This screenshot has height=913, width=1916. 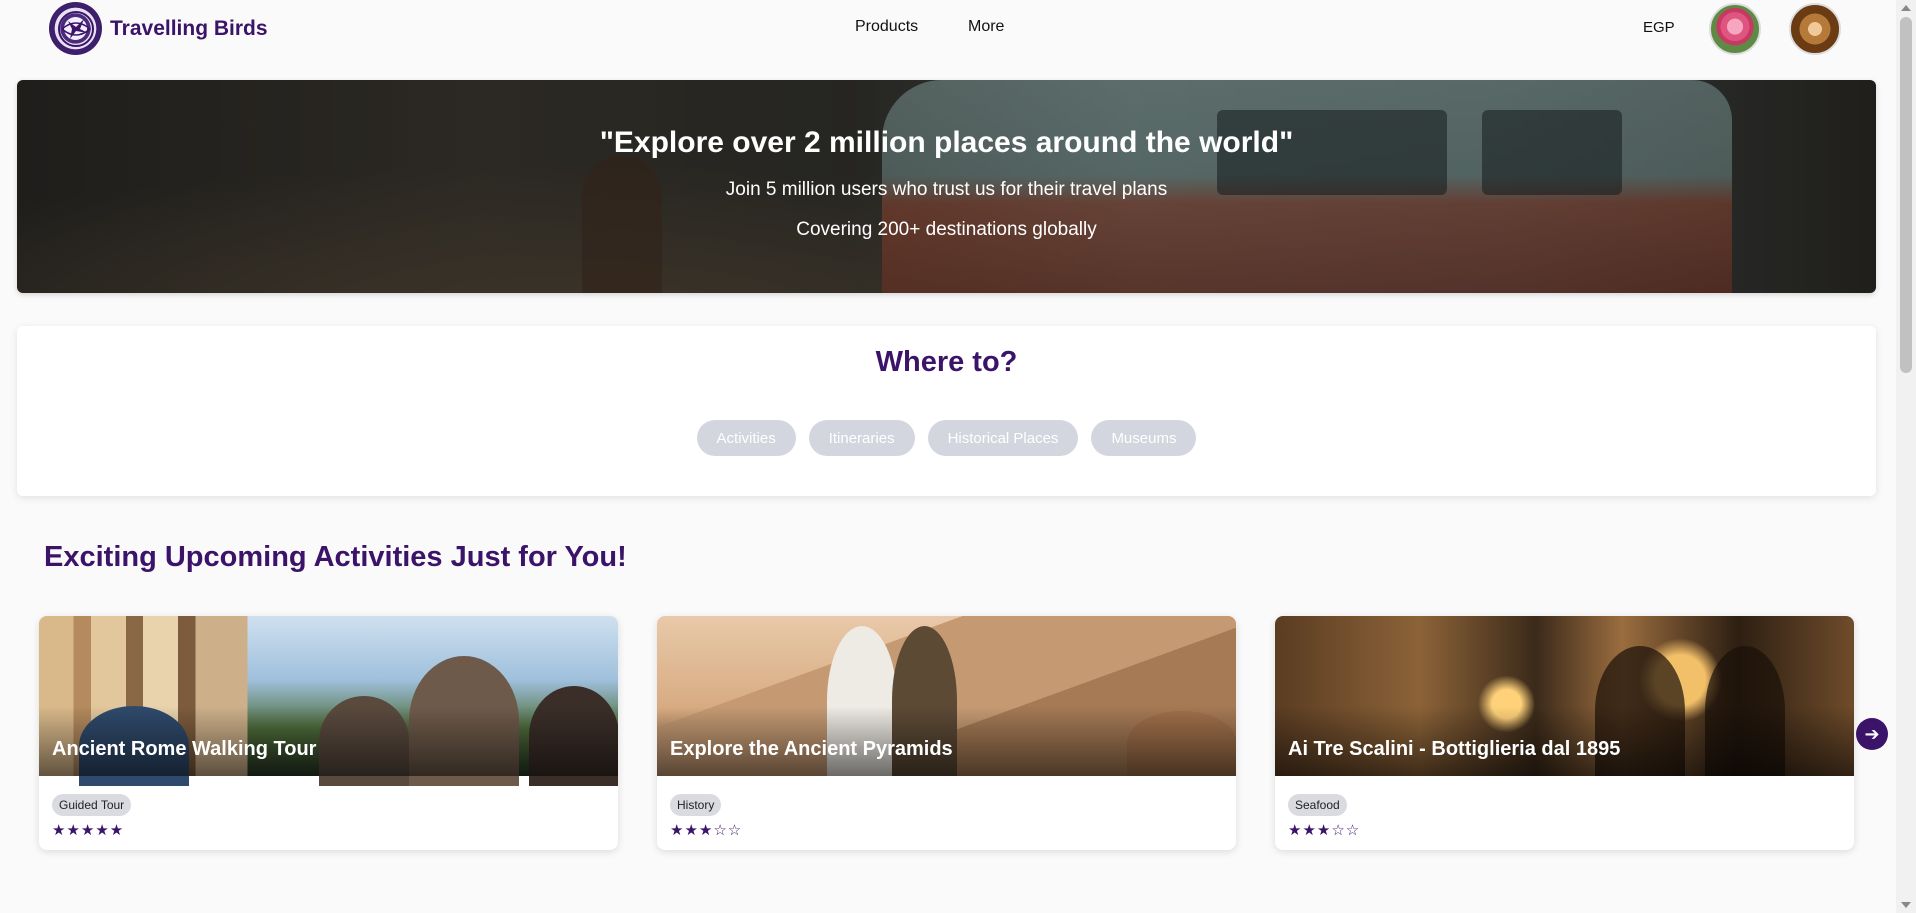 I want to click on chip-historical-places: Historical Places, so click(x=1003, y=438).